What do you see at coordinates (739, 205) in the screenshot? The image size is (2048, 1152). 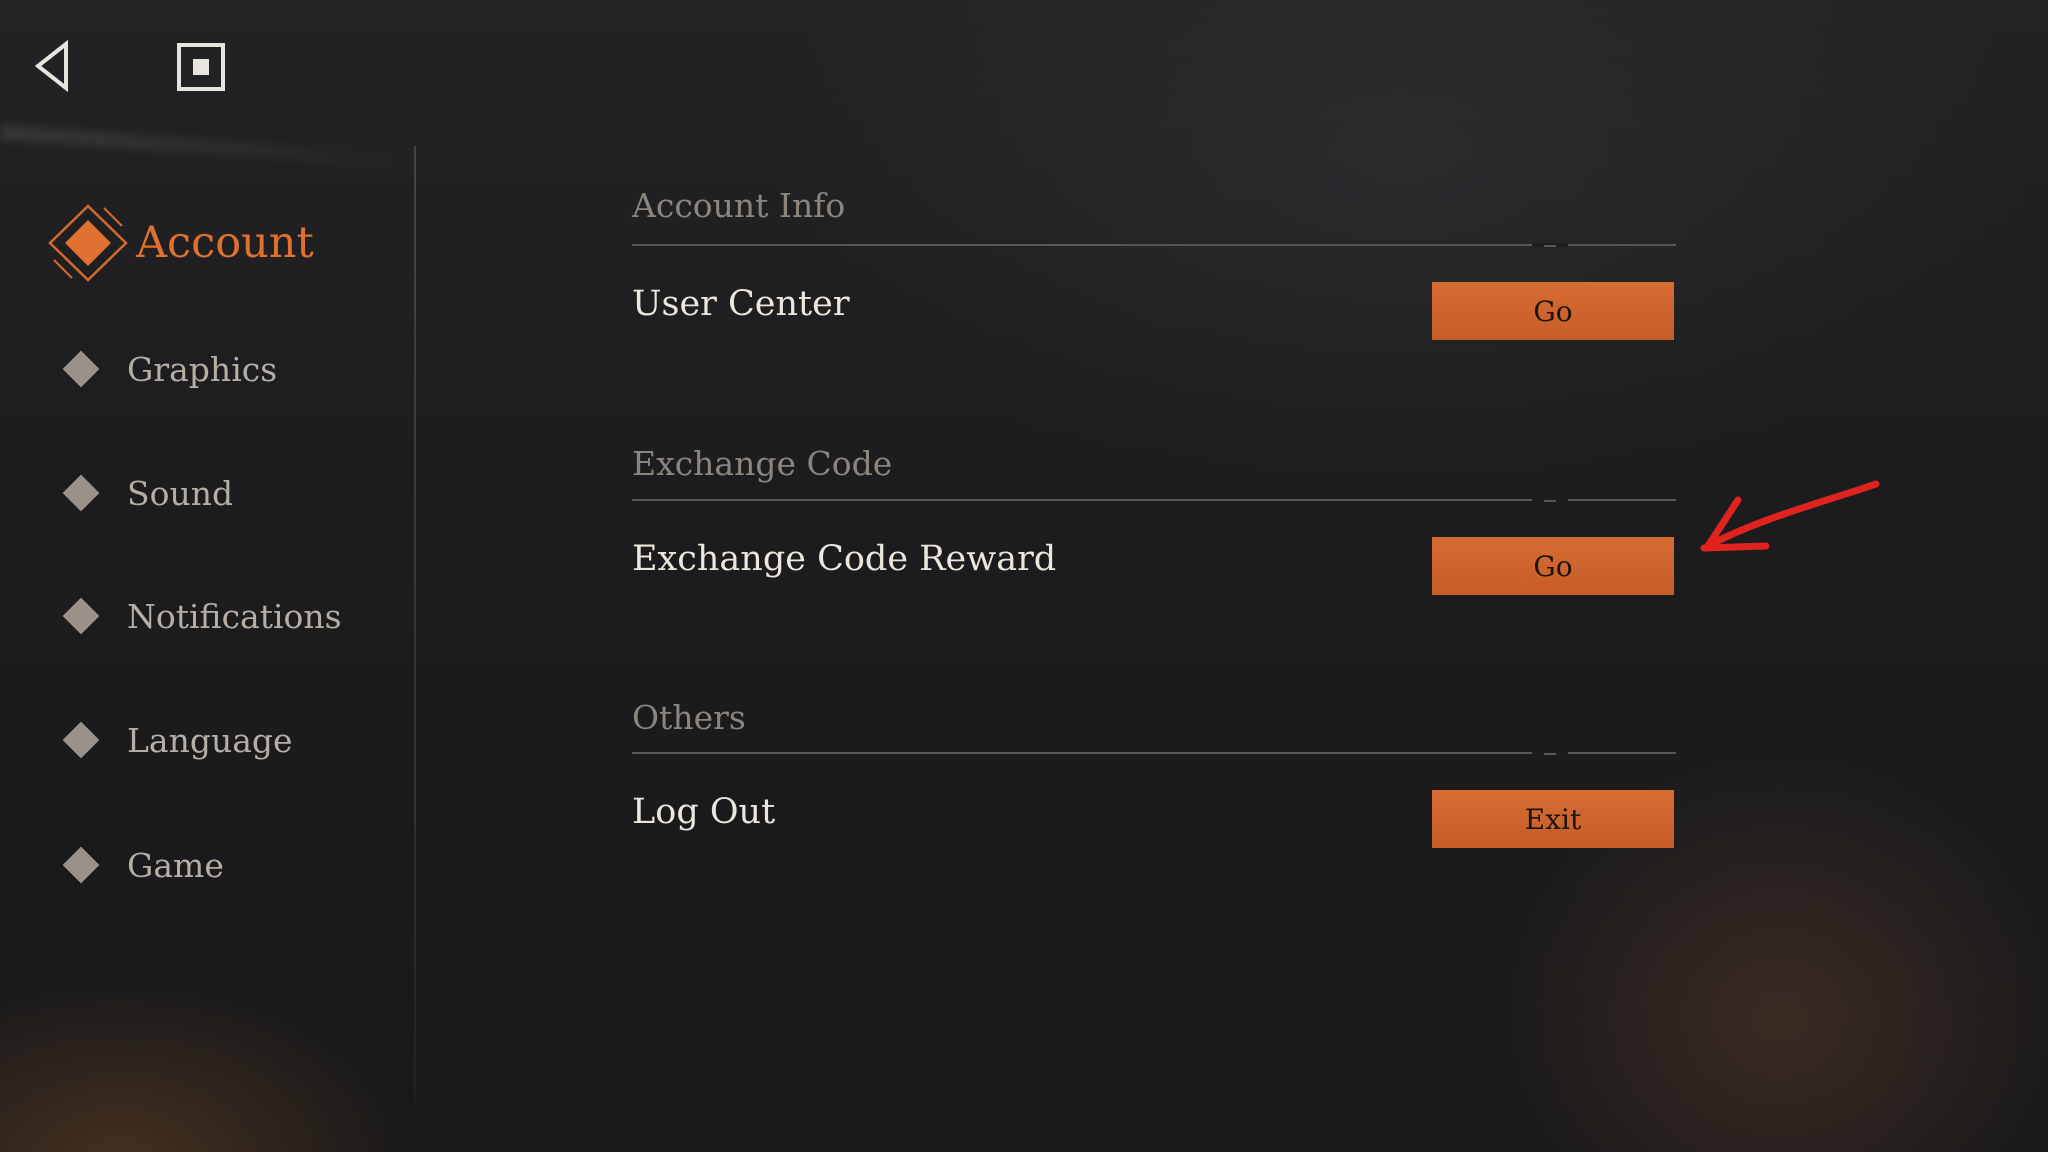 I see `section-title-account-info: Account Info` at bounding box center [739, 205].